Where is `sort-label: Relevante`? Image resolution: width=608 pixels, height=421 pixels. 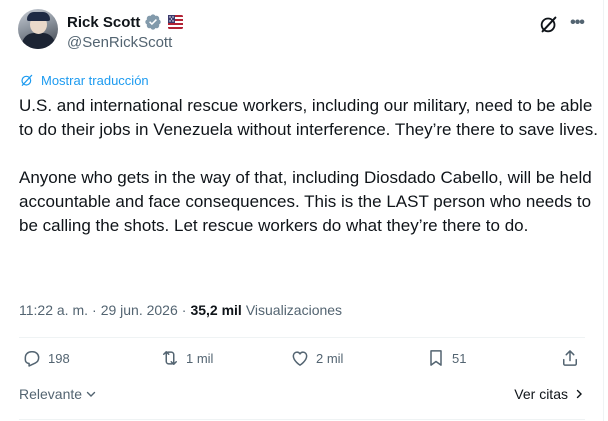 sort-label: Relevante is located at coordinates (51, 394).